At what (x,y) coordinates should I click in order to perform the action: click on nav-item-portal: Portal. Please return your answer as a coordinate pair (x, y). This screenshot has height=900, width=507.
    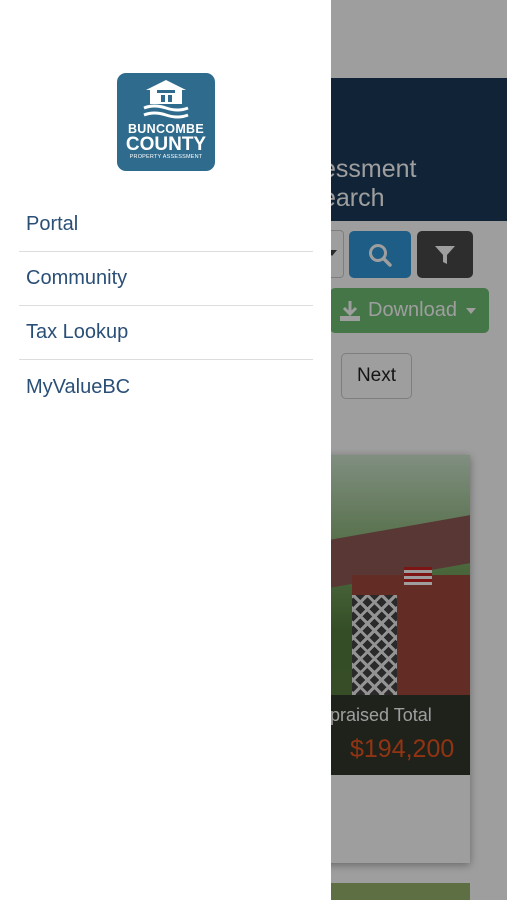
    Looking at the image, I should click on (166, 225).